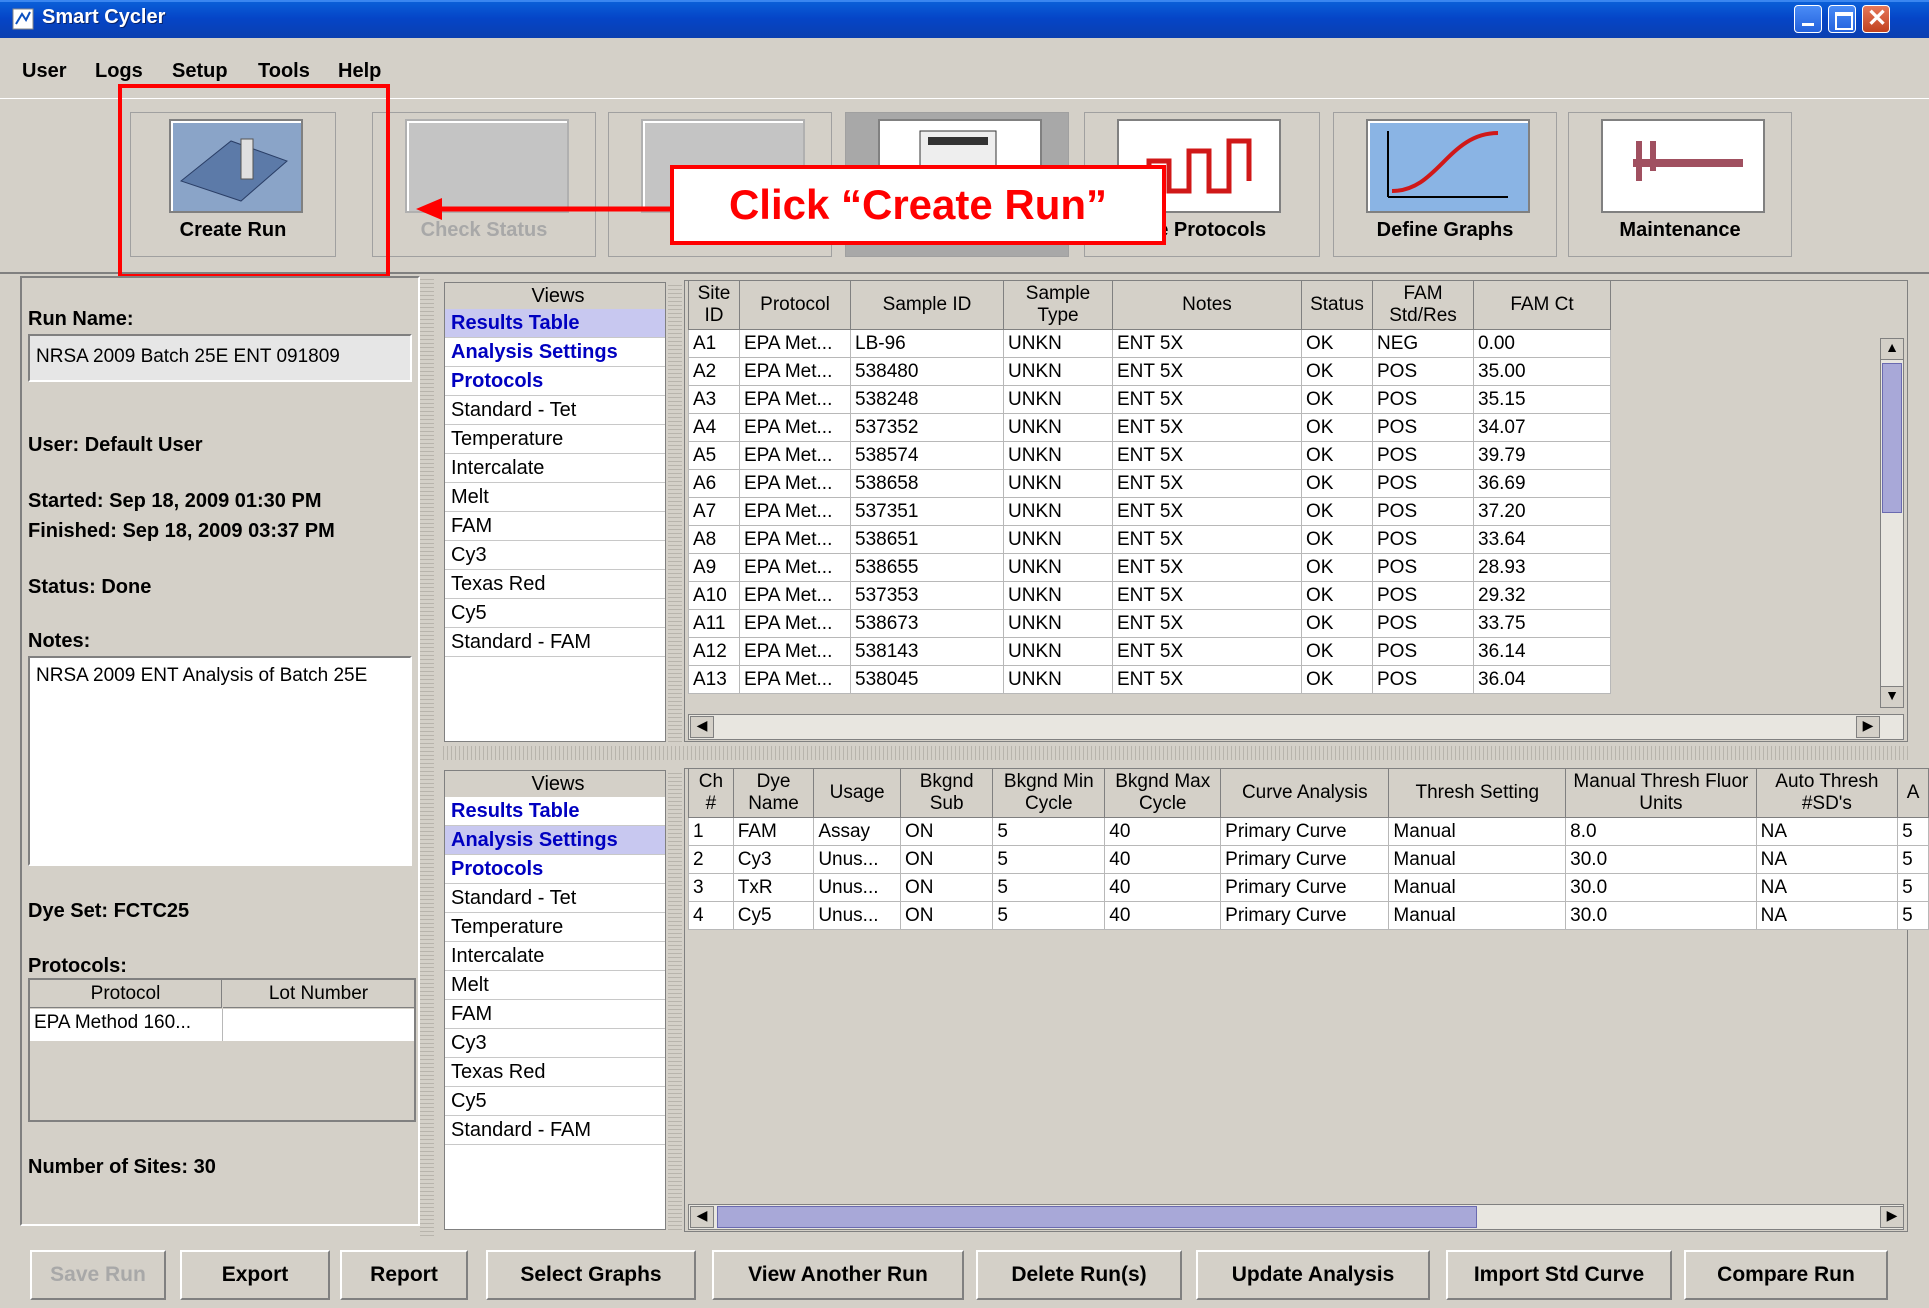 This screenshot has width=1929, height=1308. What do you see at coordinates (1542, 483) in the screenshot?
I see `table-cell: 36.69` at bounding box center [1542, 483].